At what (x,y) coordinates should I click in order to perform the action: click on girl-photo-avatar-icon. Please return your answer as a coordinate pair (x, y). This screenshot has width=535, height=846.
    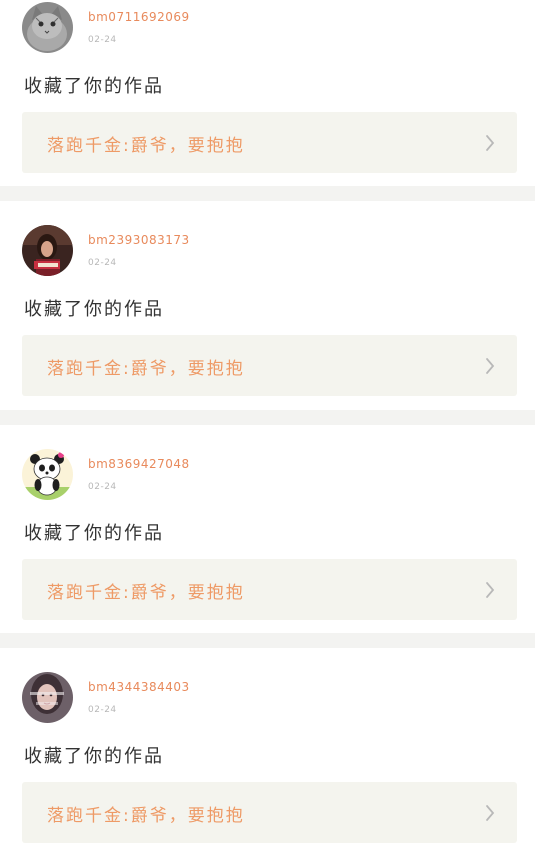
    Looking at the image, I should click on (47, 250).